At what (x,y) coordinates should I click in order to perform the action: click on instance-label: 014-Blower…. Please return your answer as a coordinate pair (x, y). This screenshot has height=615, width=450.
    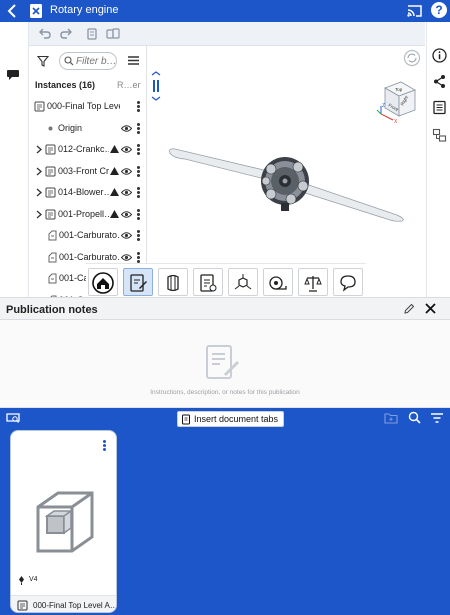
    Looking at the image, I should click on (83, 192).